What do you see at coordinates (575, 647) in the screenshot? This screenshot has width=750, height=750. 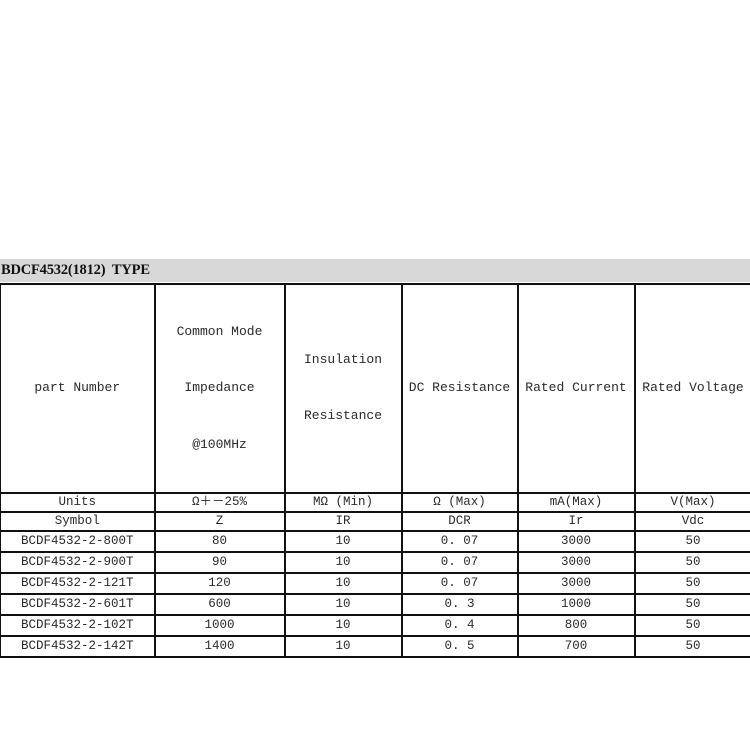 I see `cell-rated-current: 700` at bounding box center [575, 647].